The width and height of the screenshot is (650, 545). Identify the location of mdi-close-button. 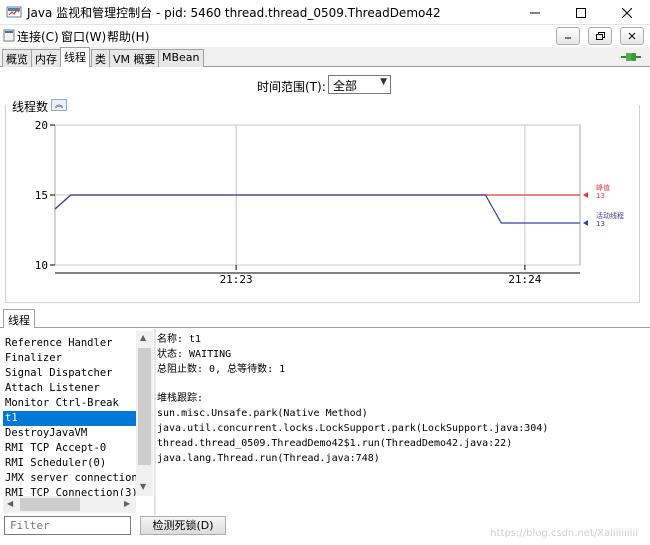
(632, 36).